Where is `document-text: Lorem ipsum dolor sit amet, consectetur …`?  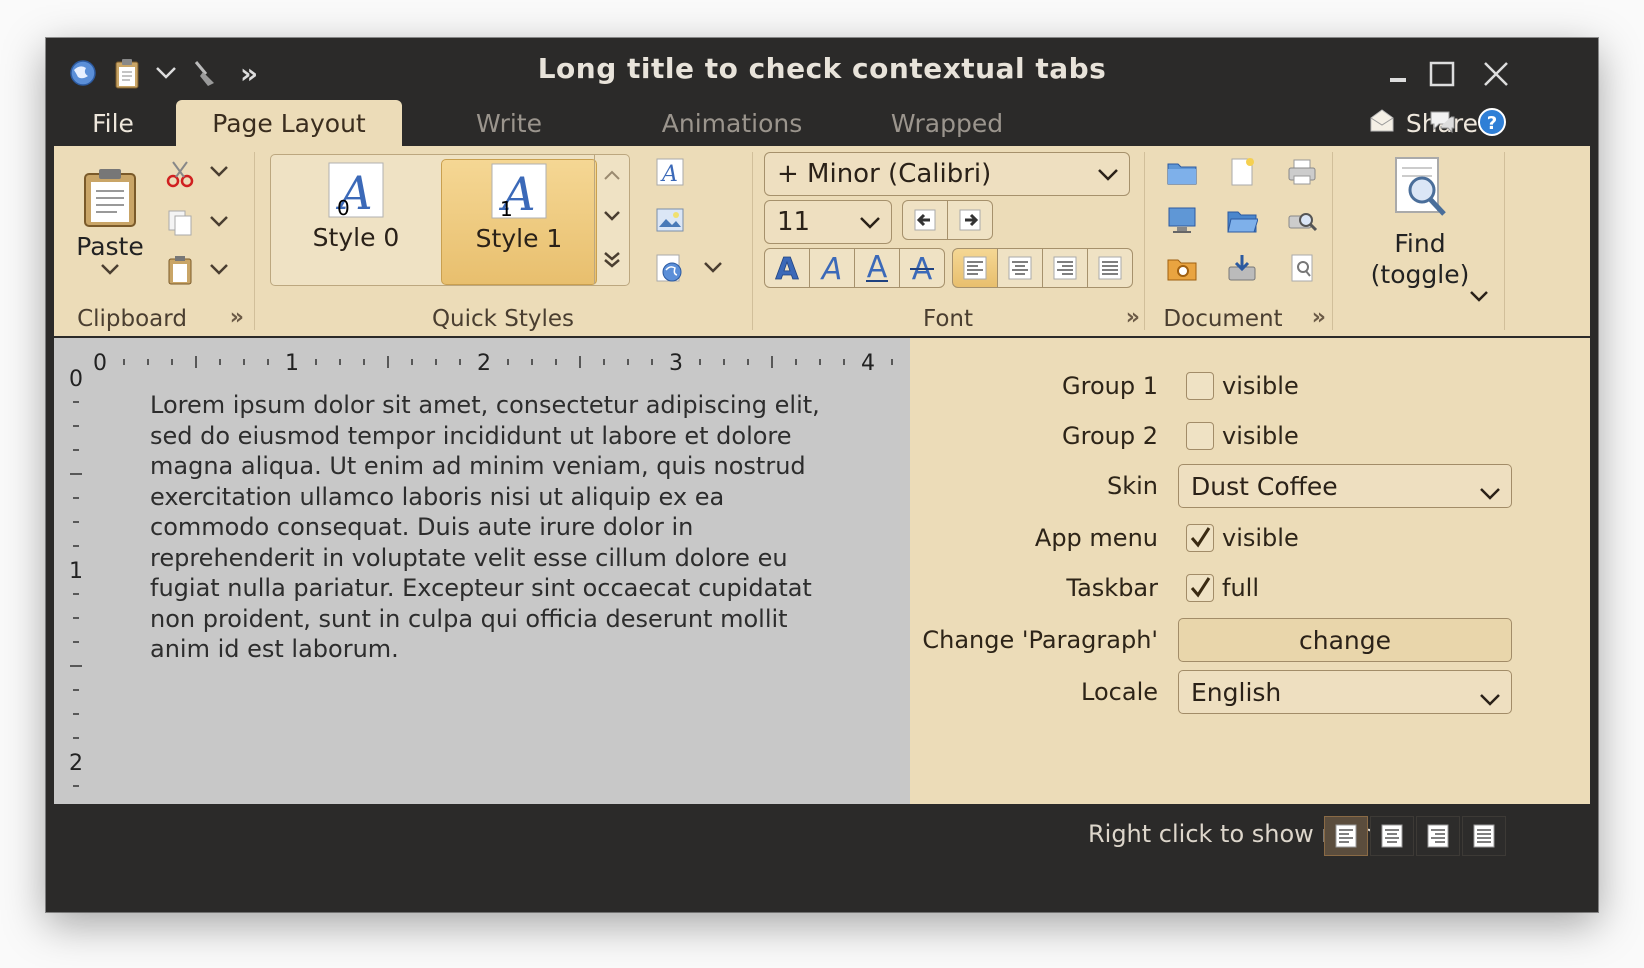
document-text: Lorem ipsum dolor sit amet, consectetur … is located at coordinates (495, 527).